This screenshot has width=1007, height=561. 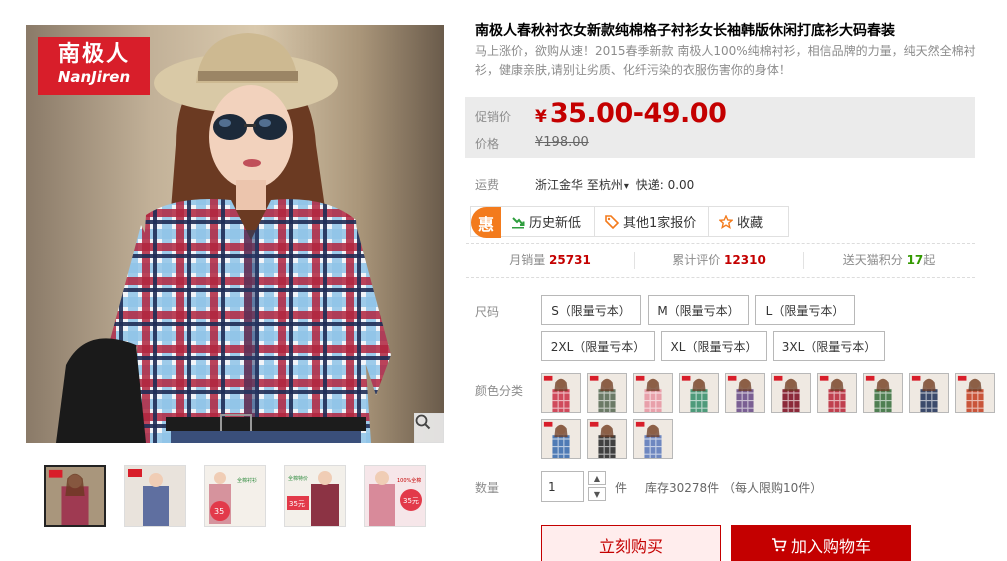 What do you see at coordinates (626, 186) in the screenshot?
I see `chevron-down-icon: ▾` at bounding box center [626, 186].